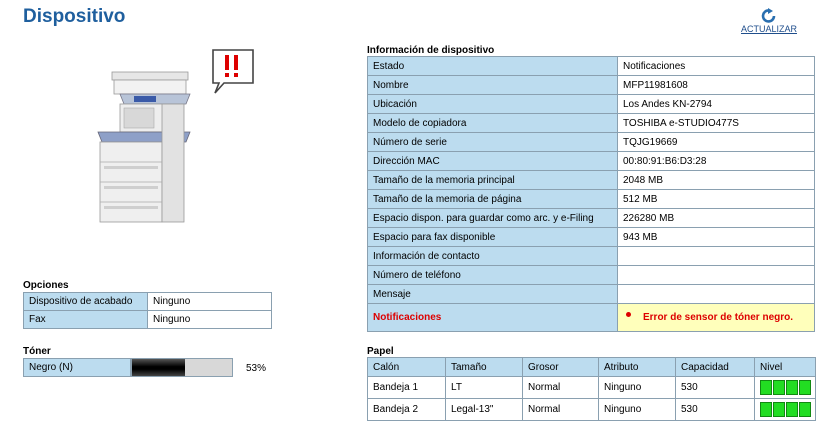  I want to click on info-key: Tamaño de la memoria principal, so click(492, 180).